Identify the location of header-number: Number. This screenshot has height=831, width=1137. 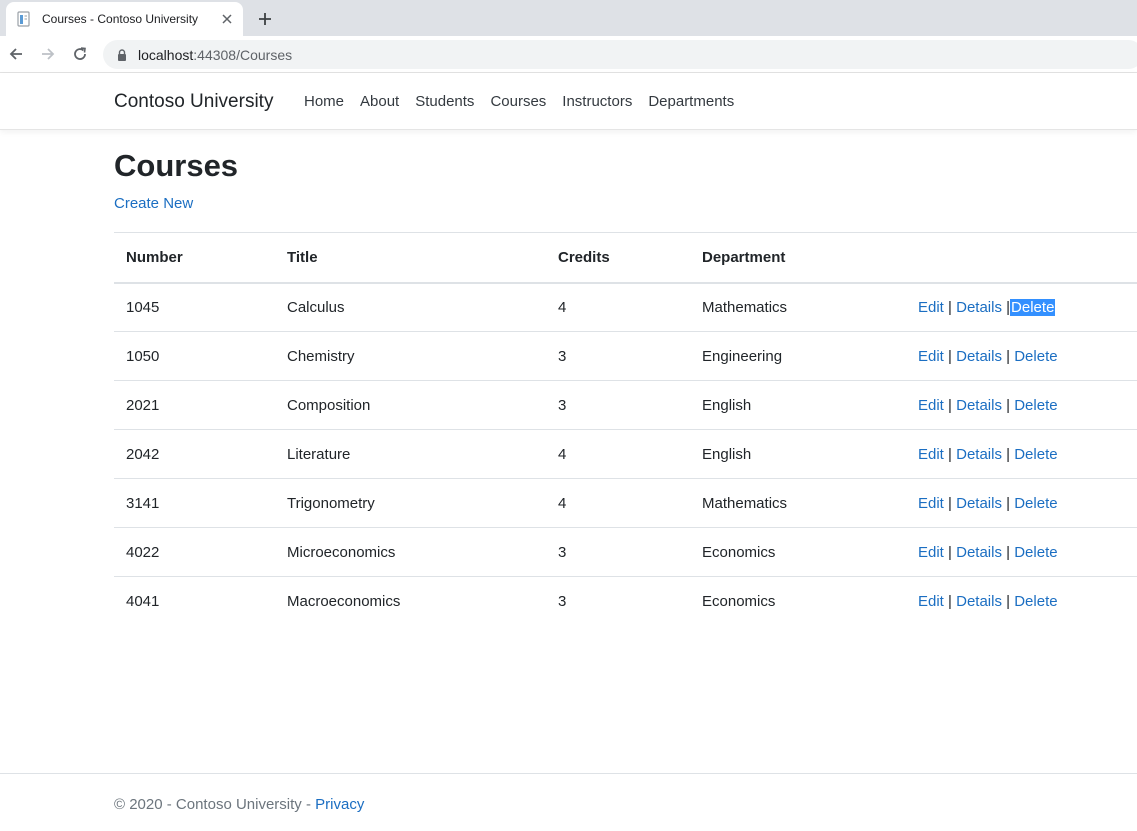
(194, 258).